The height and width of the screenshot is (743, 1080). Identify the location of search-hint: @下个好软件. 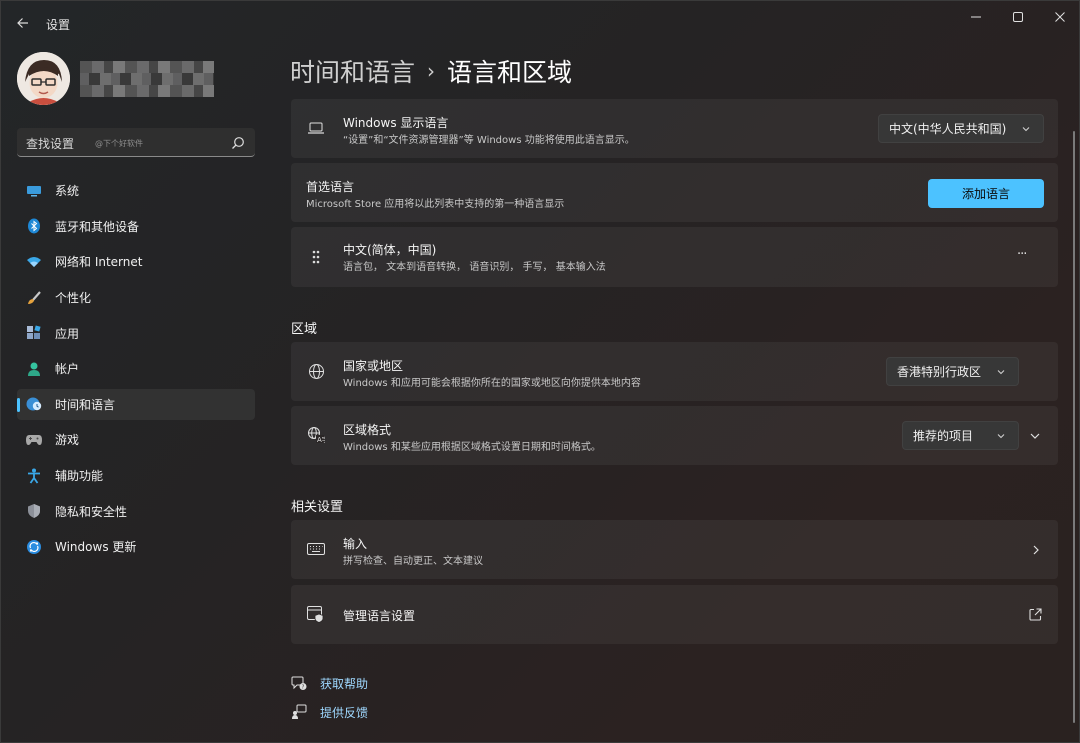
(119, 143).